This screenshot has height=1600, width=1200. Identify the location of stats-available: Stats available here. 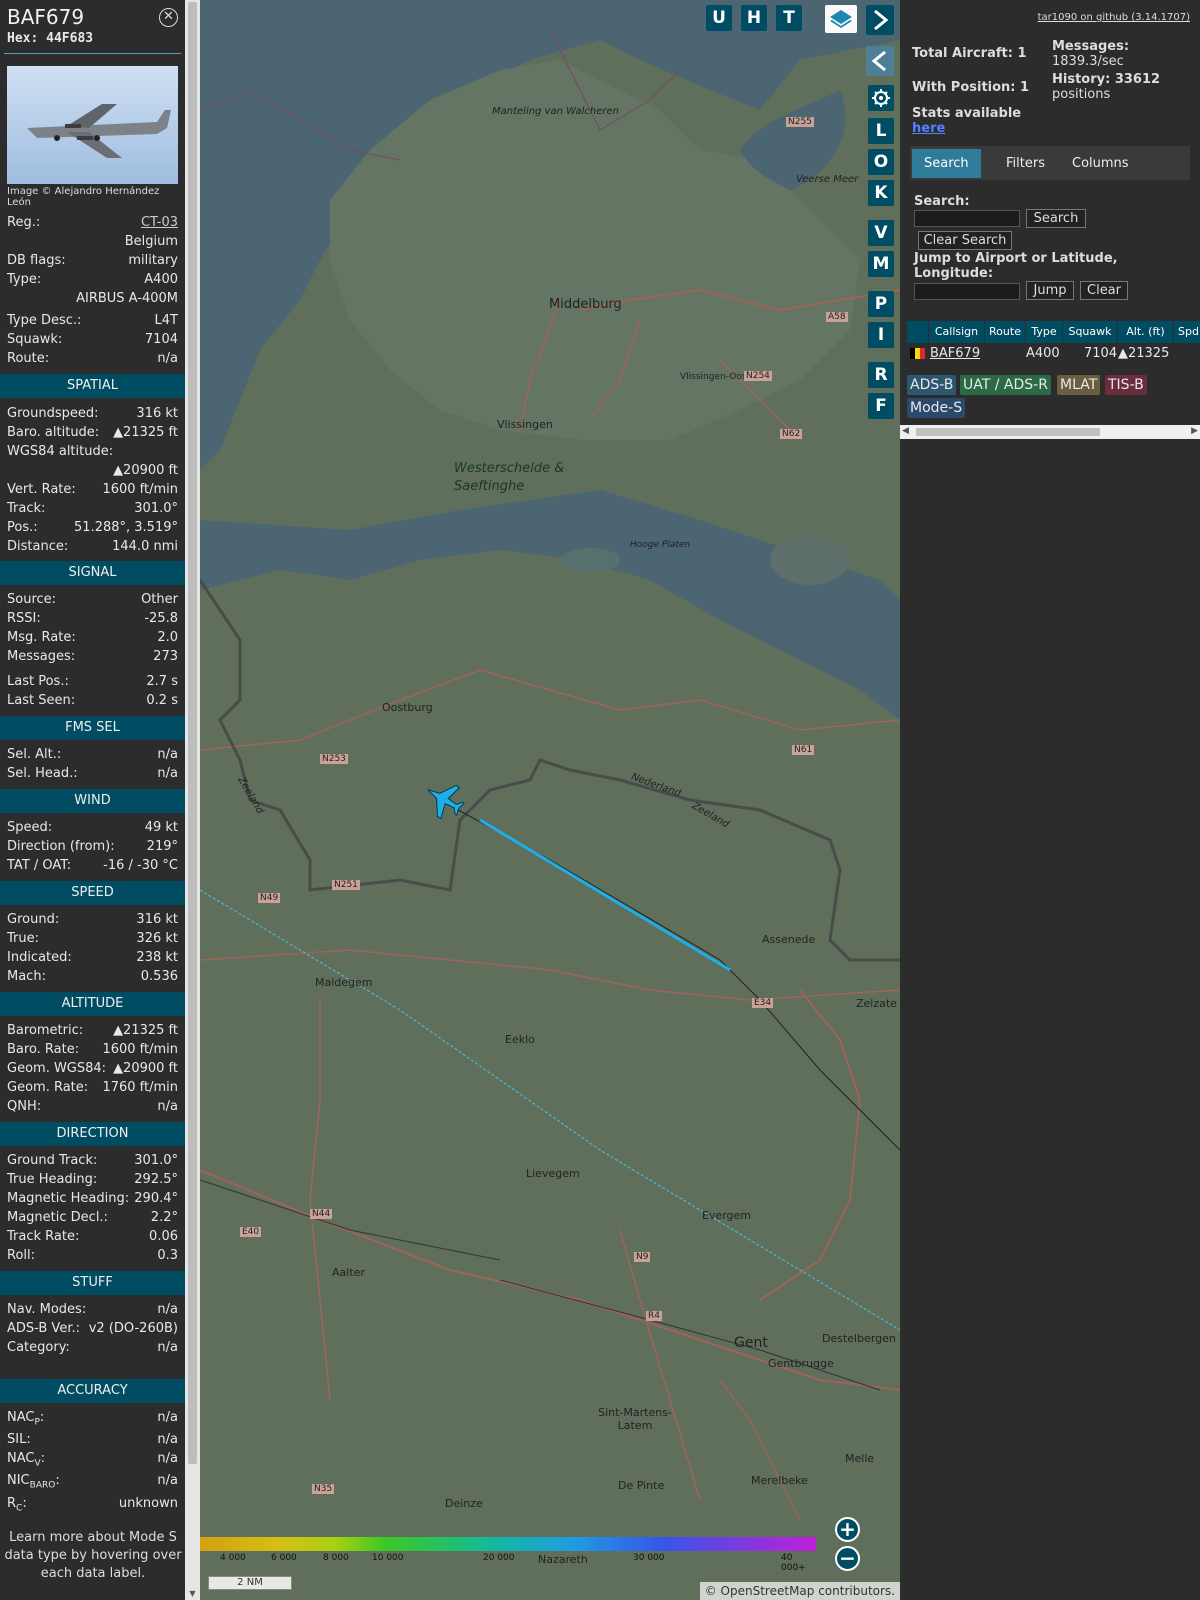
(967, 121).